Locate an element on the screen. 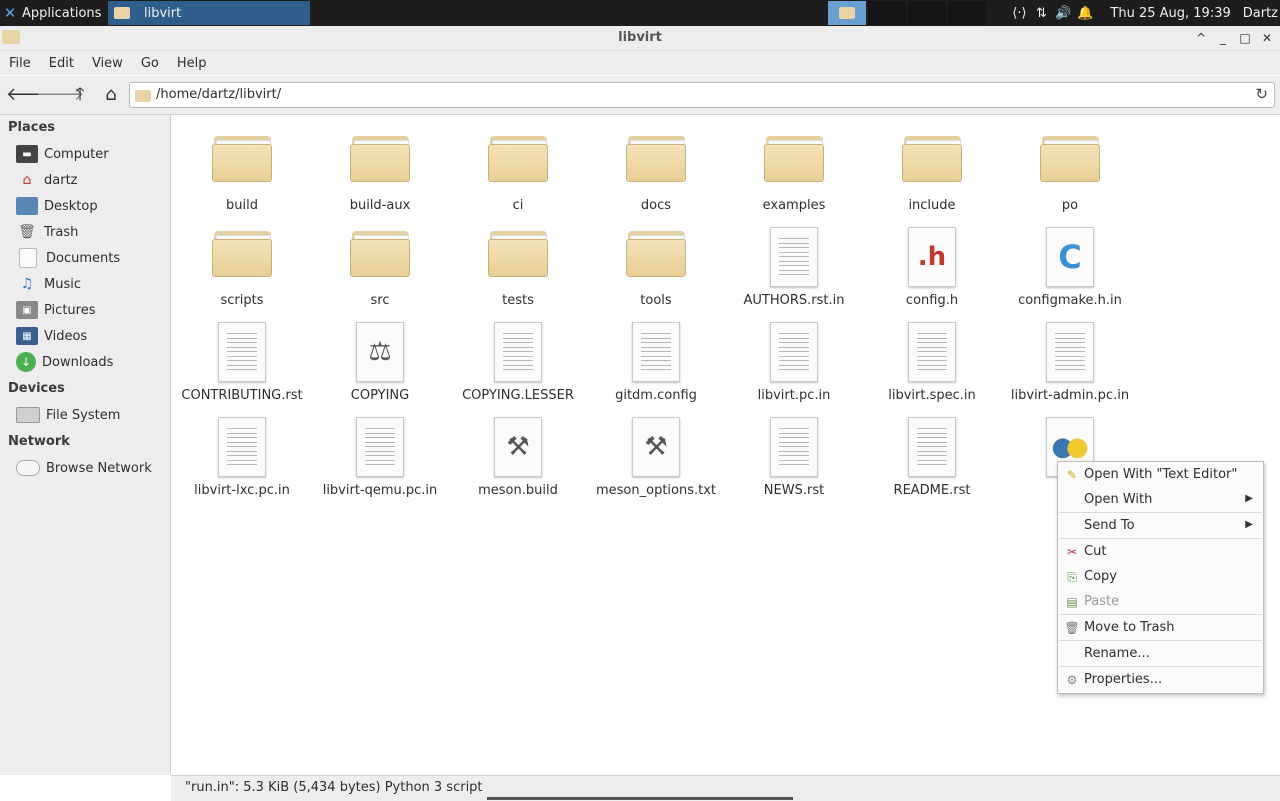 The image size is (1280, 801). menu-edit: Edit is located at coordinates (61, 63).